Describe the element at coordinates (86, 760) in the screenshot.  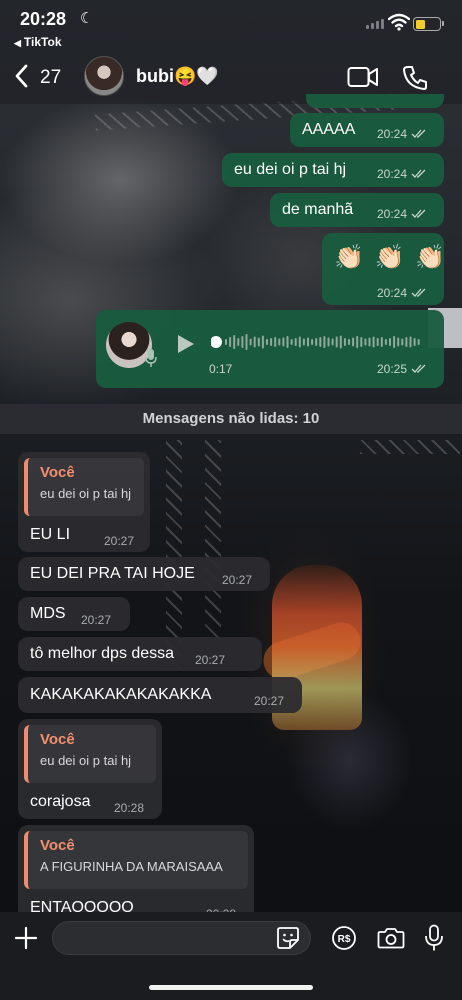
I see `quote-text: eu dei oi p tai hj` at that location.